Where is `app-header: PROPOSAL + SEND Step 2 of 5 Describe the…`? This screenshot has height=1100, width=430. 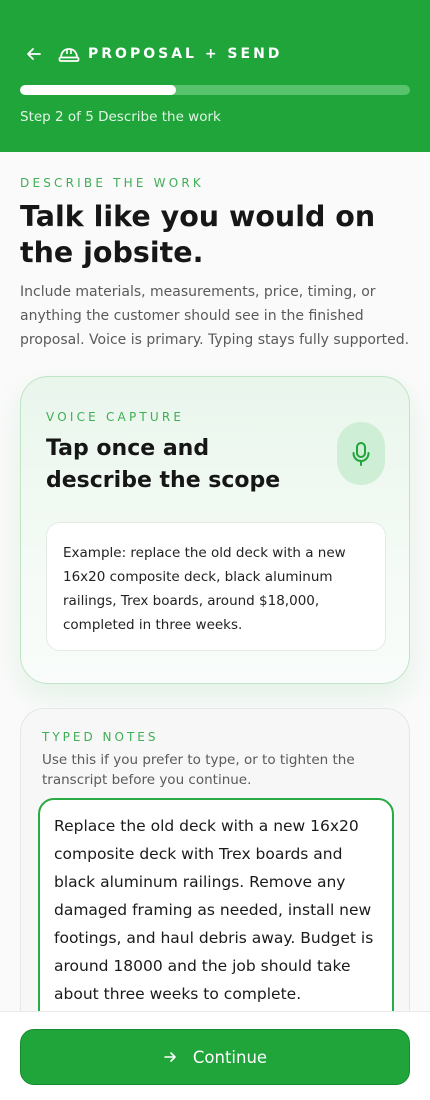 app-header: PROPOSAL + SEND Step 2 of 5 Describe the… is located at coordinates (215, 76).